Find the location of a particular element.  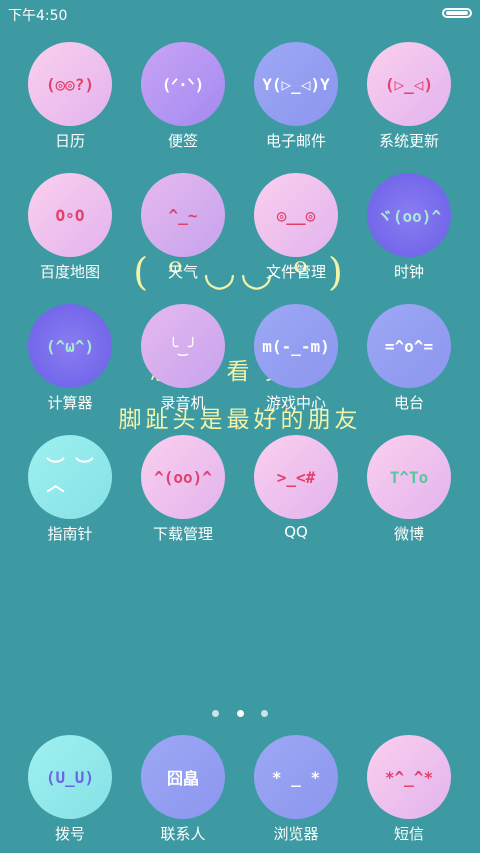

calculator-icon: (^ω^) is located at coordinates (70, 346).